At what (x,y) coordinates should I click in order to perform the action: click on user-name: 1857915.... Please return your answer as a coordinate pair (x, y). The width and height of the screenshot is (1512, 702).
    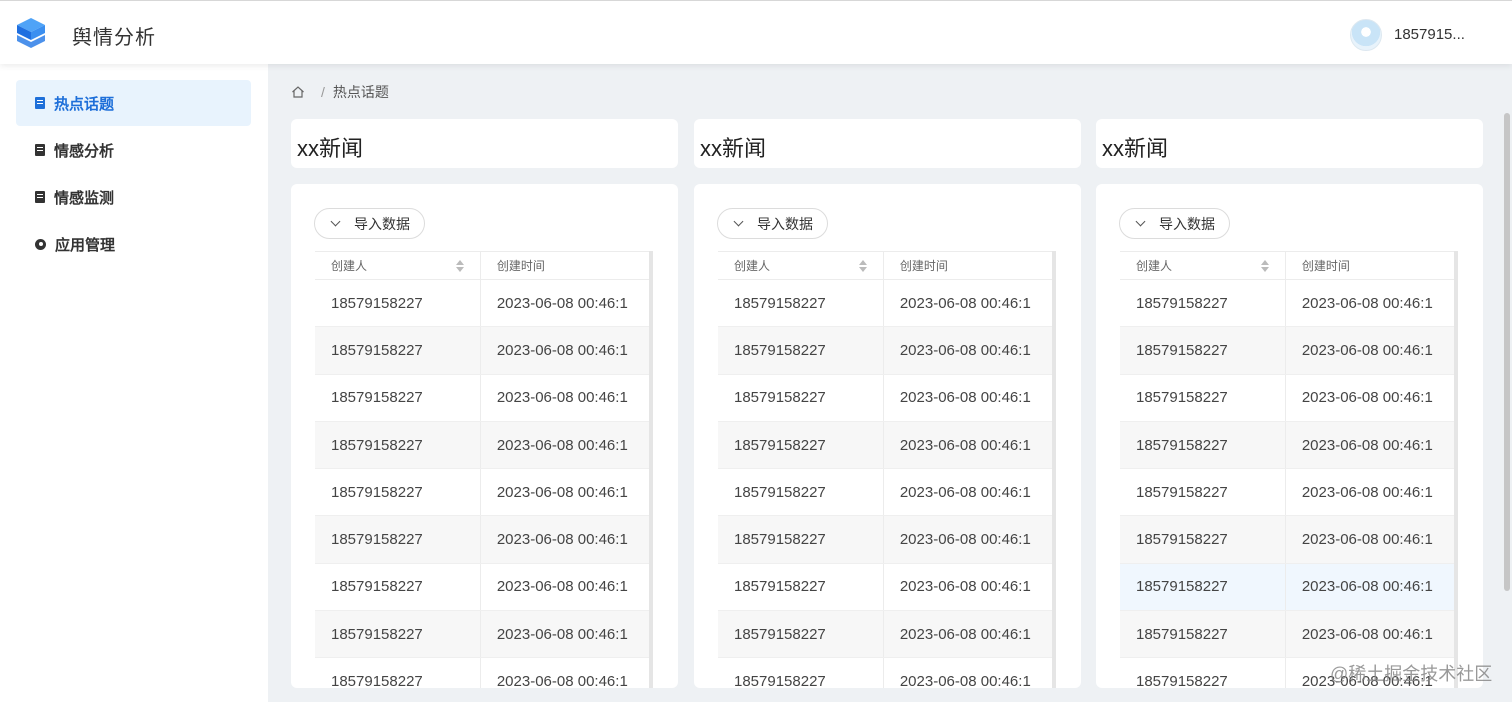
    Looking at the image, I should click on (1429, 34).